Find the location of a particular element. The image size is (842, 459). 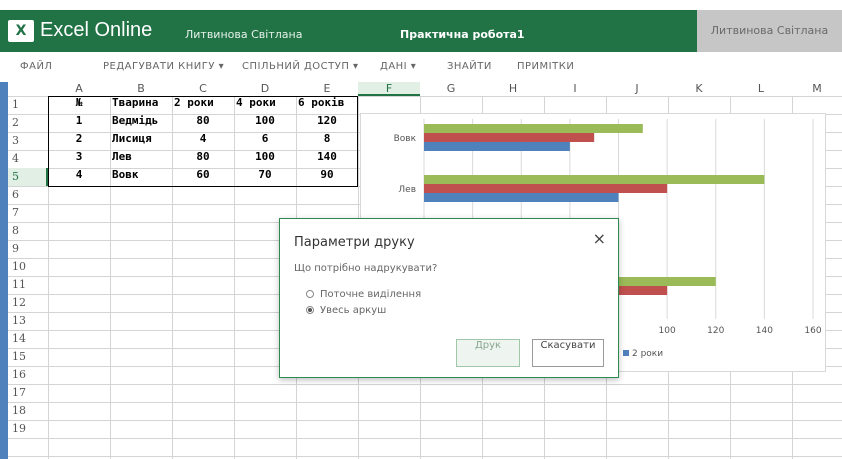

option-current-selection: Поточне виділення is located at coordinates (363, 294).